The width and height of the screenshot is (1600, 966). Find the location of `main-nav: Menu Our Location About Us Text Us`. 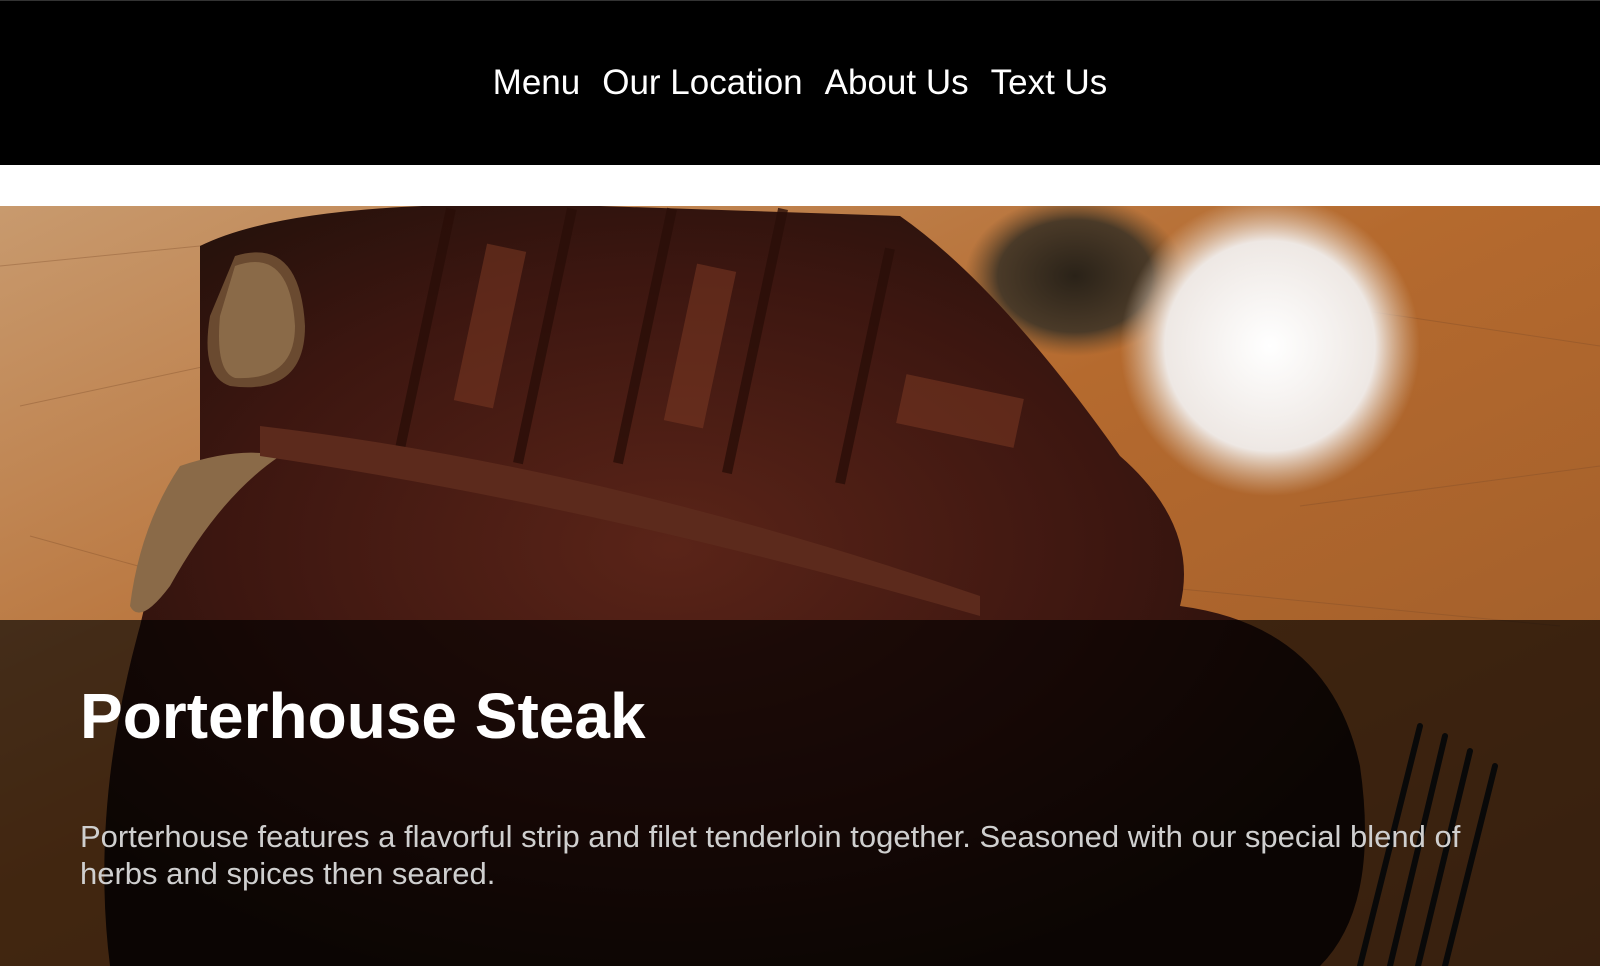

main-nav: Menu Our Location About Us Text Us is located at coordinates (800, 83).